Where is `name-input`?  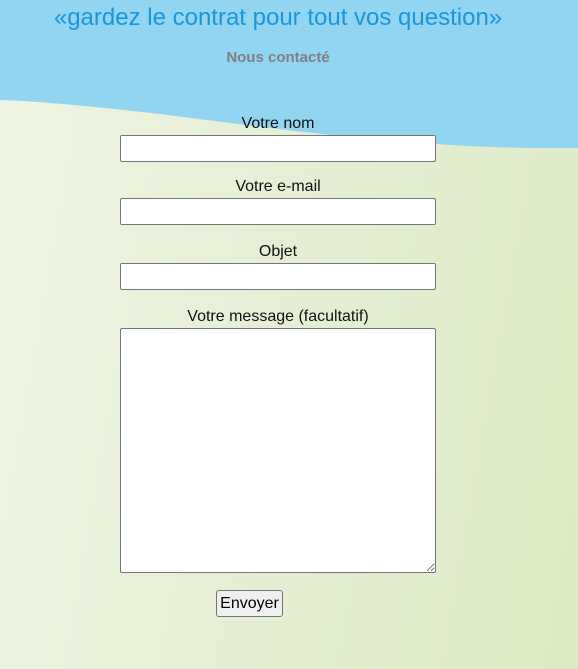
name-input is located at coordinates (278, 148).